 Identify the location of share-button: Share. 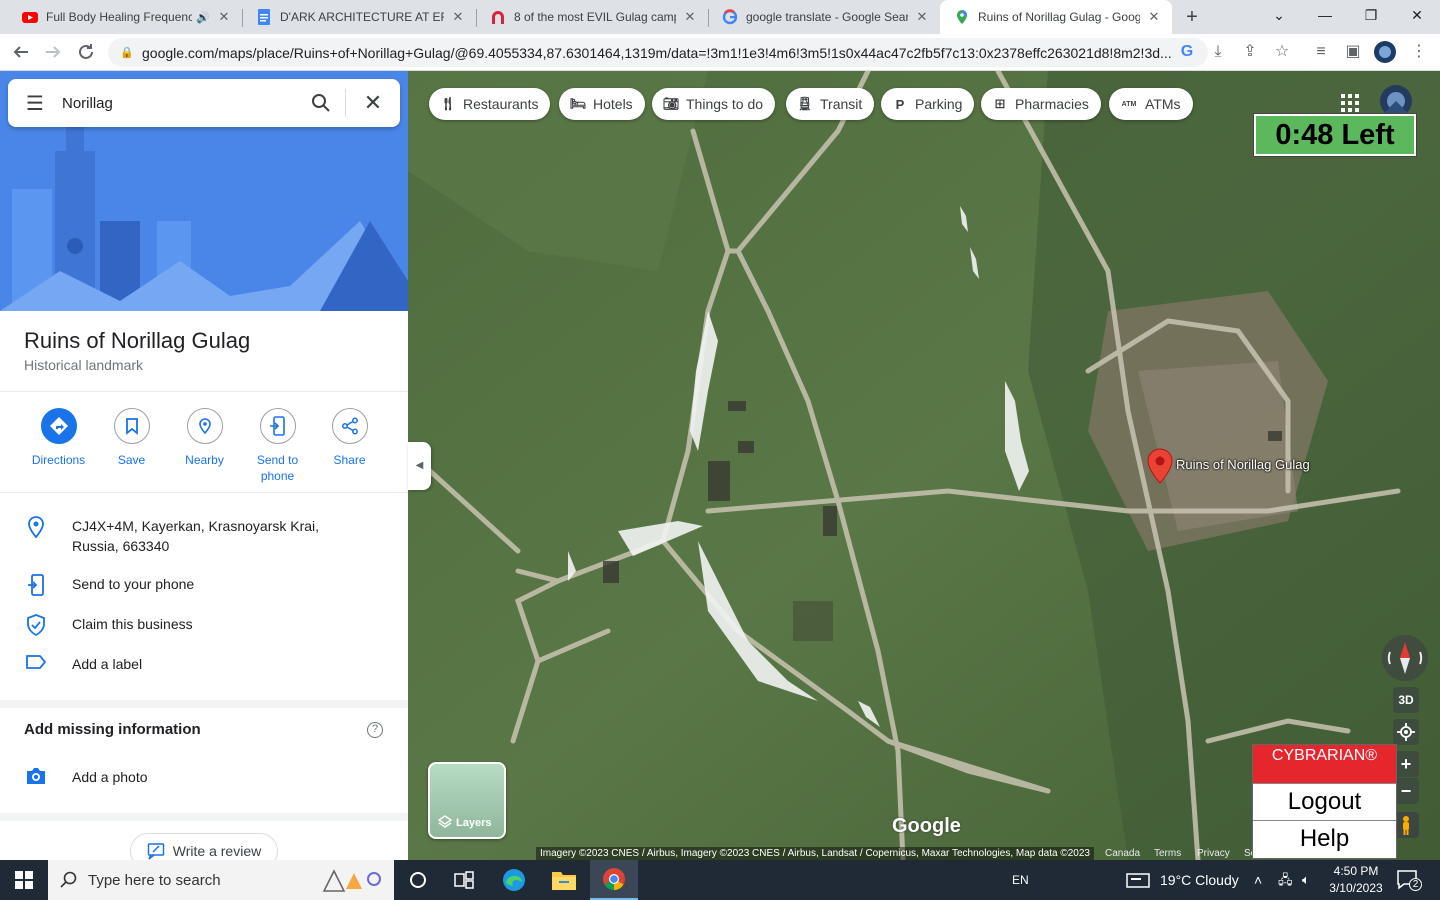
(349, 438).